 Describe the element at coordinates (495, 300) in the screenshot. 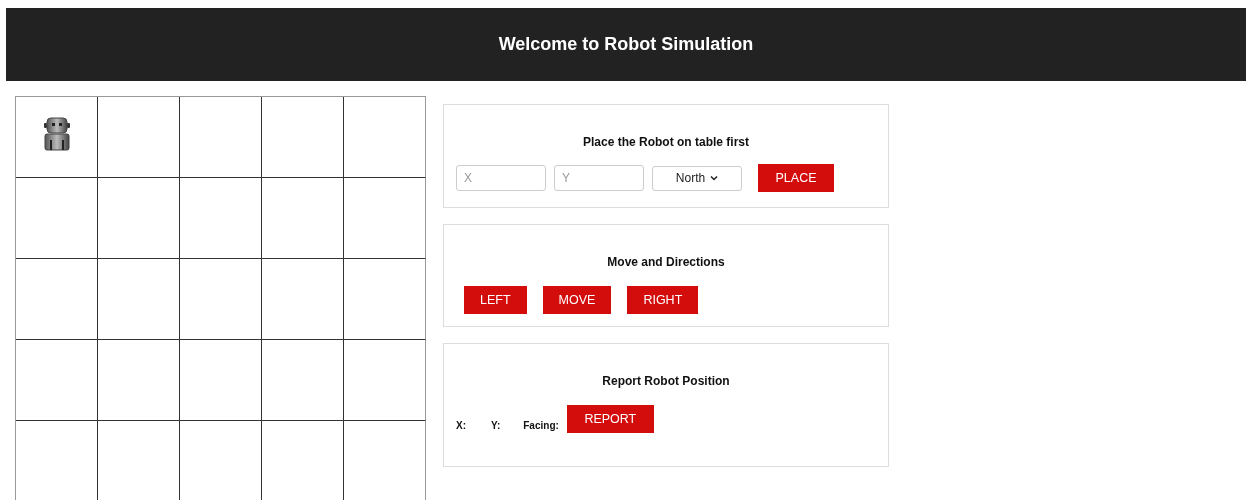

I see `move-control-button: LEFT` at that location.